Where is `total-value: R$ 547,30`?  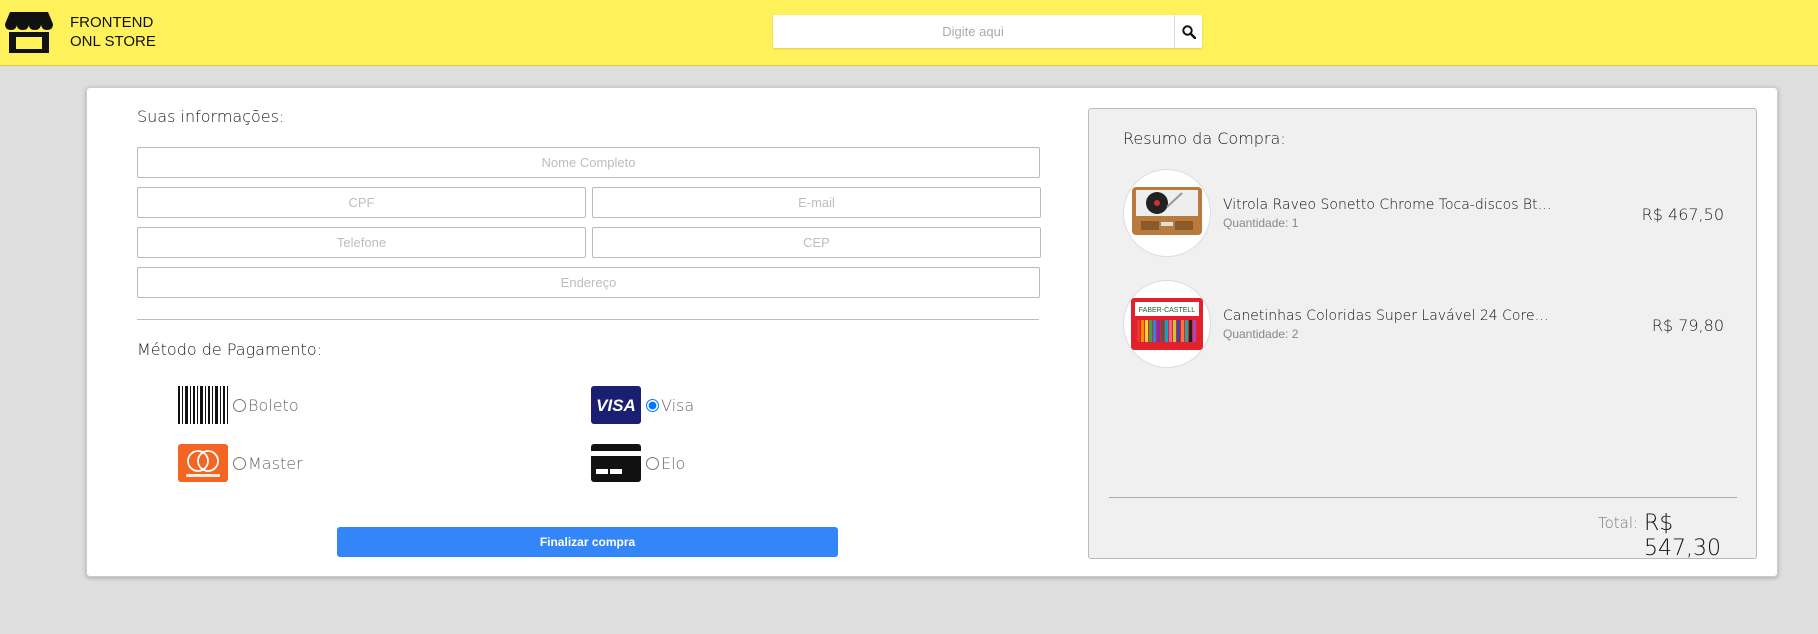
total-value: R$ 547,30 is located at coordinates (1682, 536).